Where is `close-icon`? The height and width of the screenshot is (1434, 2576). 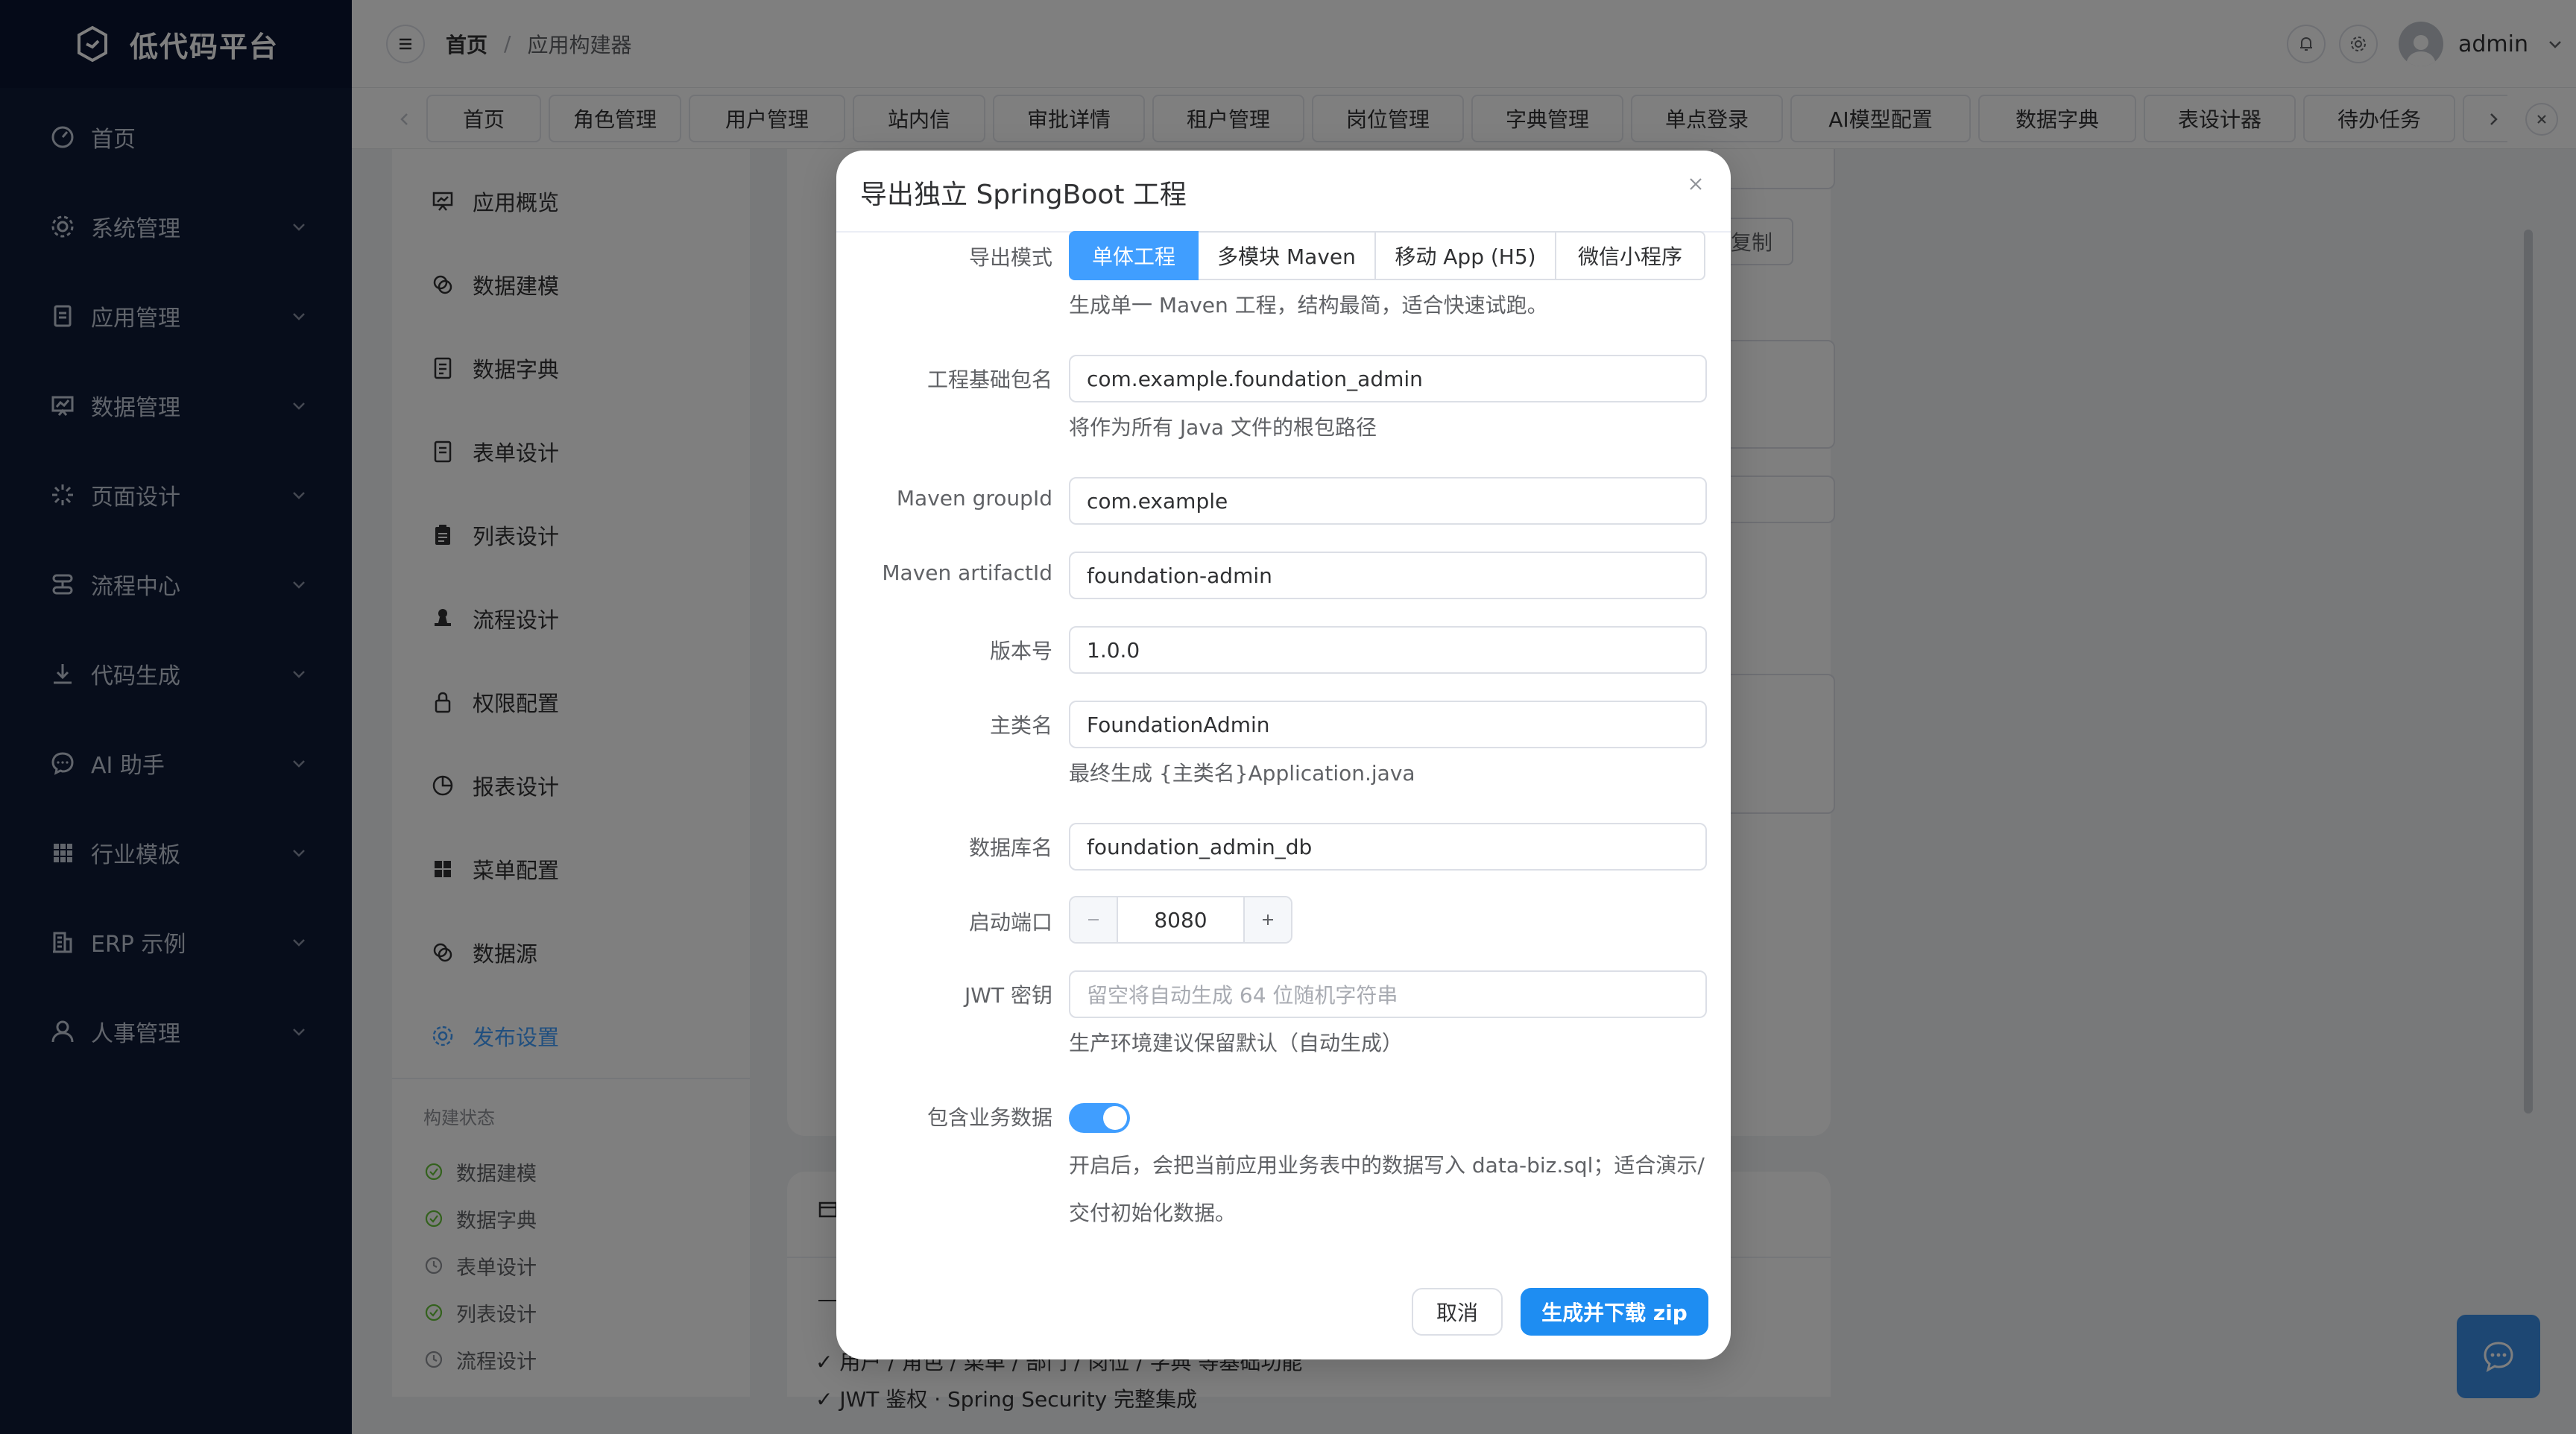
close-icon is located at coordinates (1696, 184).